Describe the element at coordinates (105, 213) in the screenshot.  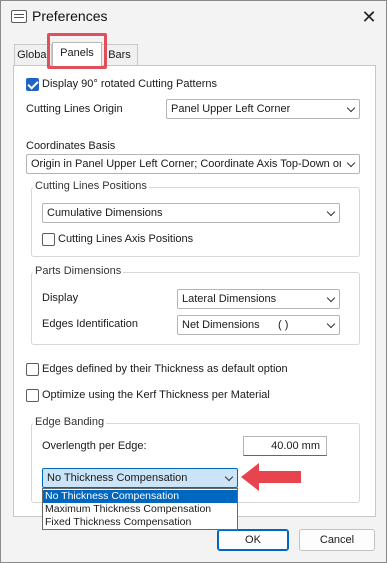
I see `cutting-lines-positions-value: Cumulative Dimensions` at that location.